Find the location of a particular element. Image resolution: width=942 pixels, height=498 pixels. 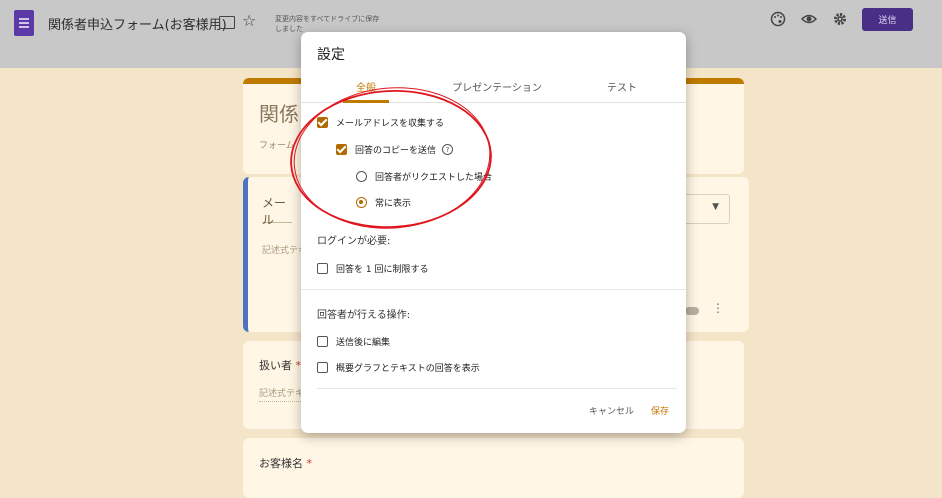

limit-one-option: 回答を 1 回に制限する is located at coordinates (372, 268).